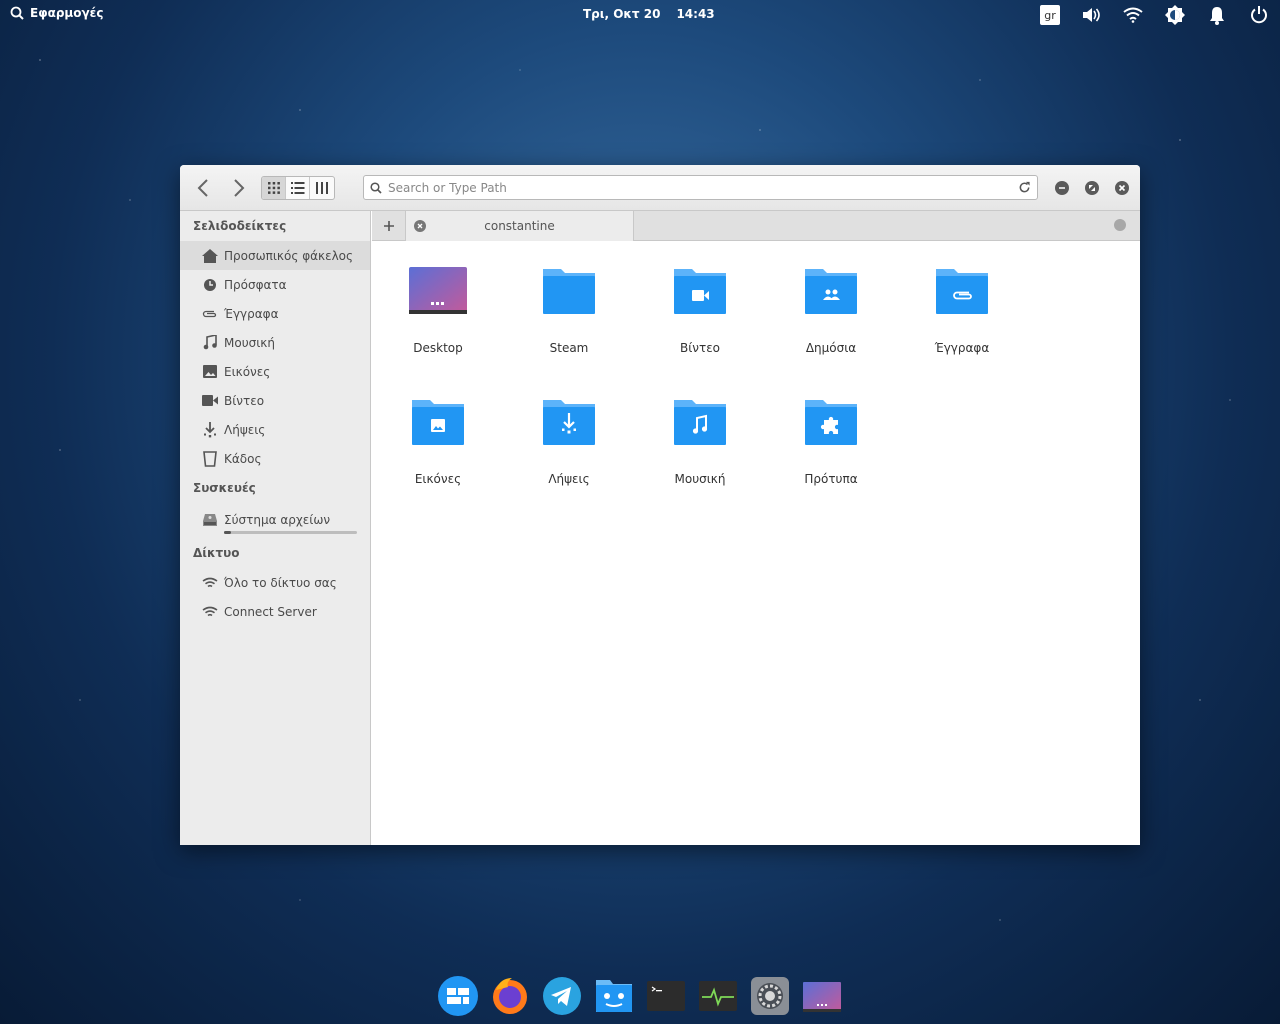 This screenshot has width=1280, height=1024. I want to click on public-folder-icon, so click(831, 291).